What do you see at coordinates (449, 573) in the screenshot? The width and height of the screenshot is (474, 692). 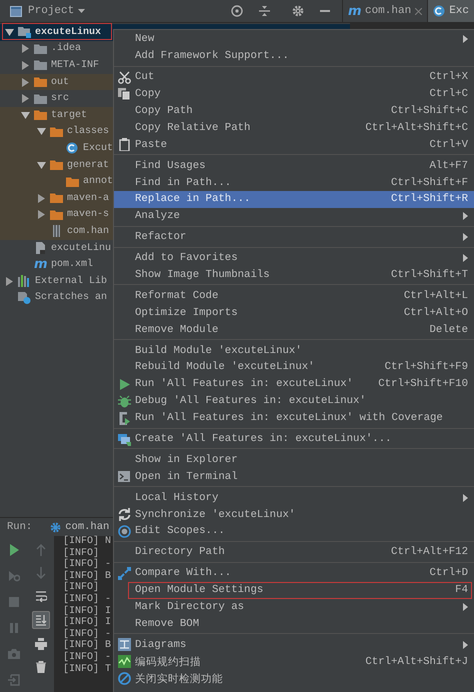 I see `shortcut-label: Ctrl+D` at bounding box center [449, 573].